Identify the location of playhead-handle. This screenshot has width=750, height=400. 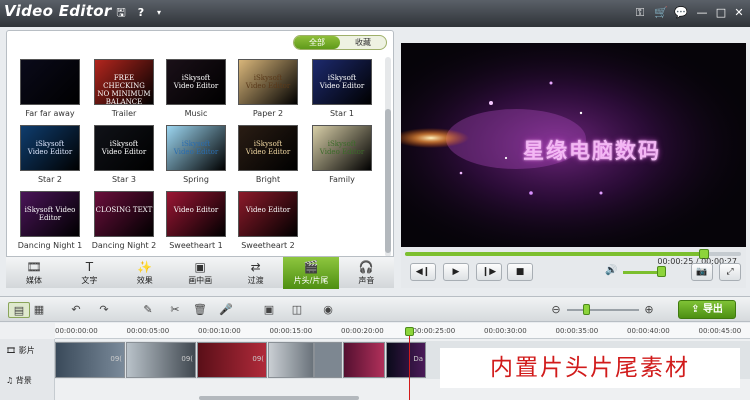
(409, 331).